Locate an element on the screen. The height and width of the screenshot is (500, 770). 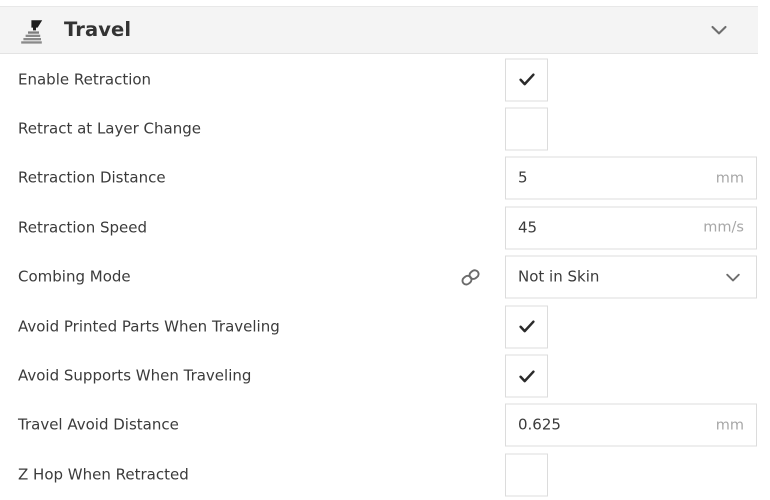
setting-row: Retract at Layer Change is located at coordinates (385, 128).